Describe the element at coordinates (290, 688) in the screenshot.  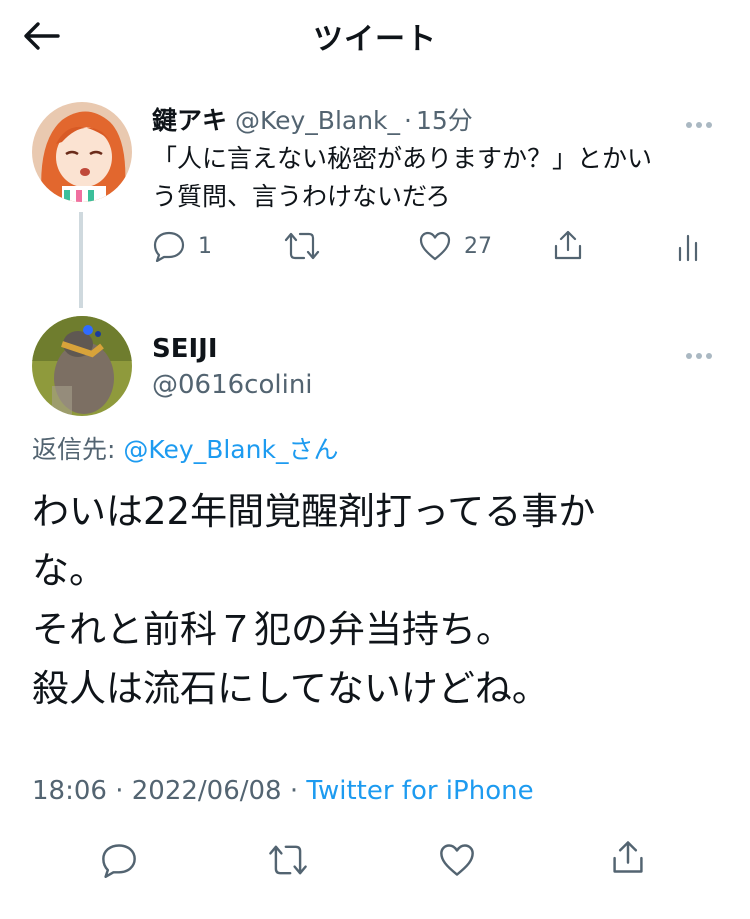
I see `text-line: 殺人は流石にしてないけどね。` at that location.